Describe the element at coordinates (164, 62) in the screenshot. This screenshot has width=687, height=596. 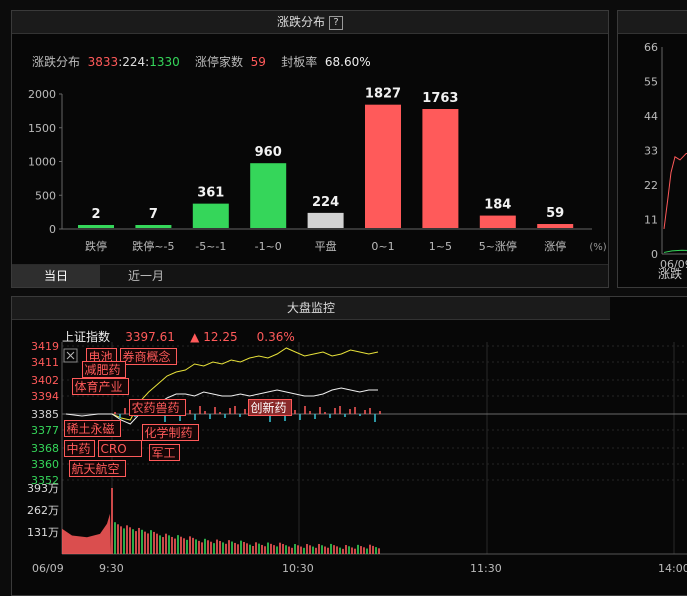
I see `summary-down-count: 1330` at that location.